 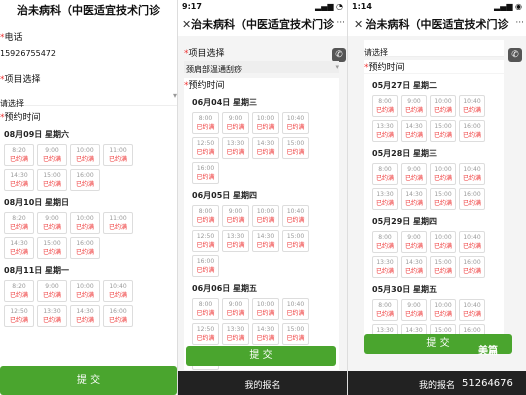 What do you see at coordinates (434, 48) in the screenshot?
I see `item-select: 请选择` at bounding box center [434, 48].